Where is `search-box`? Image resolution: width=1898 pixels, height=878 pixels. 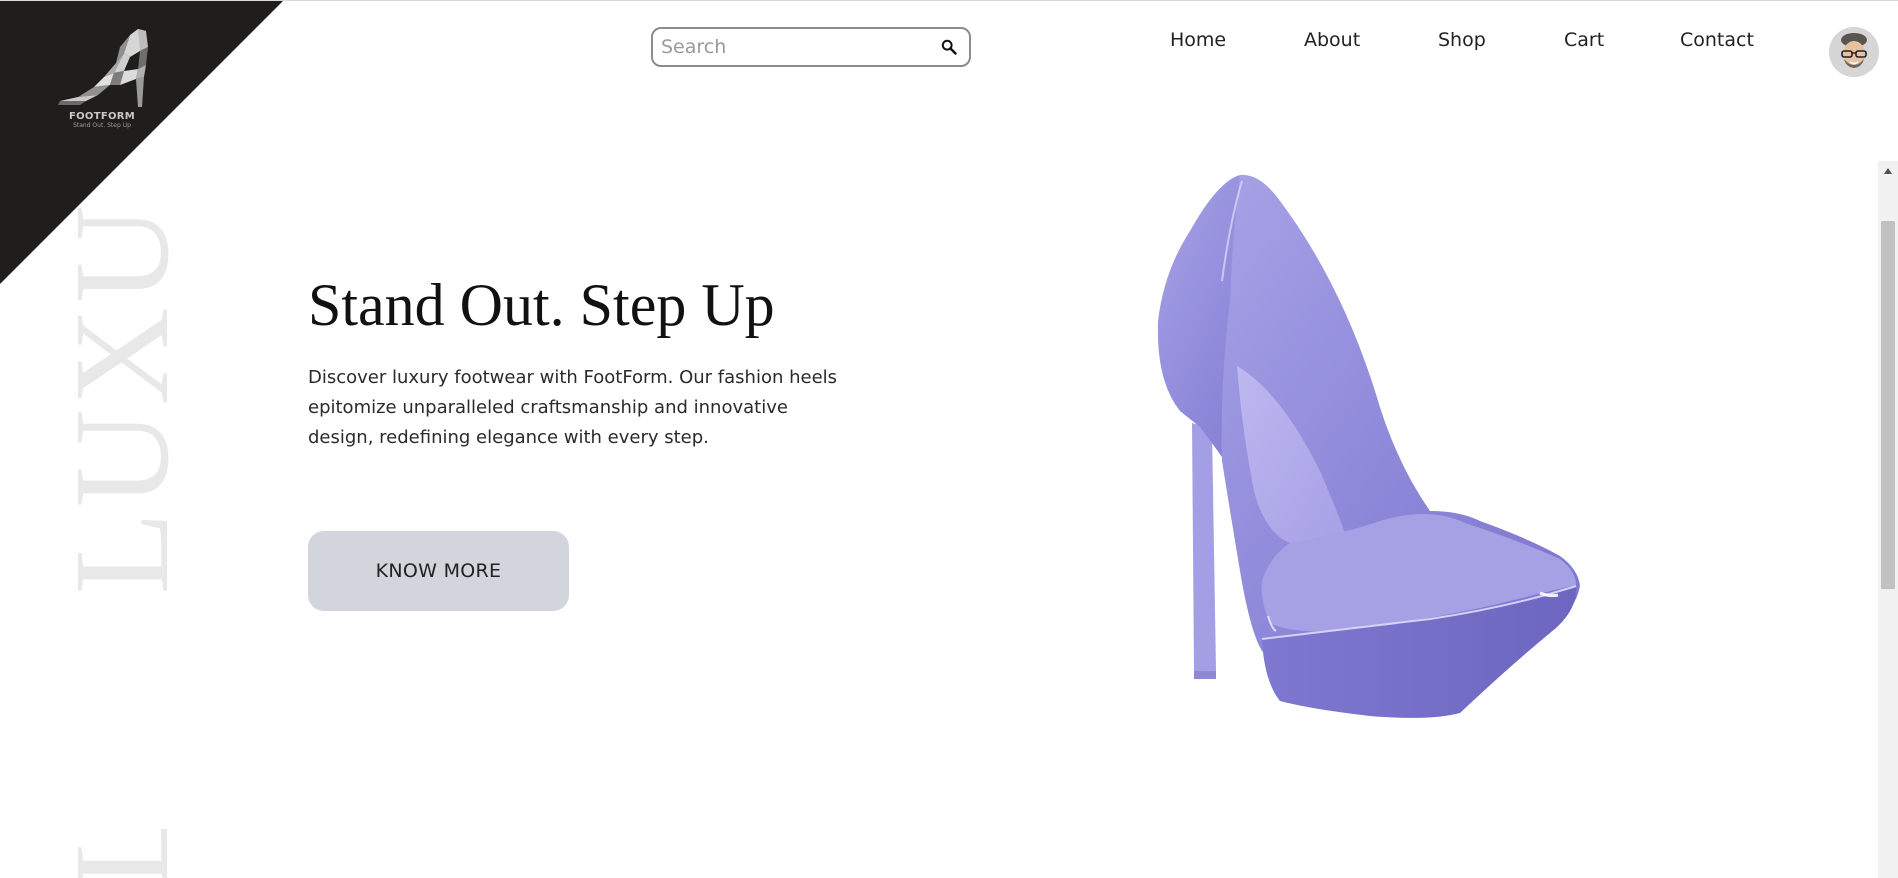
search-box is located at coordinates (811, 47).